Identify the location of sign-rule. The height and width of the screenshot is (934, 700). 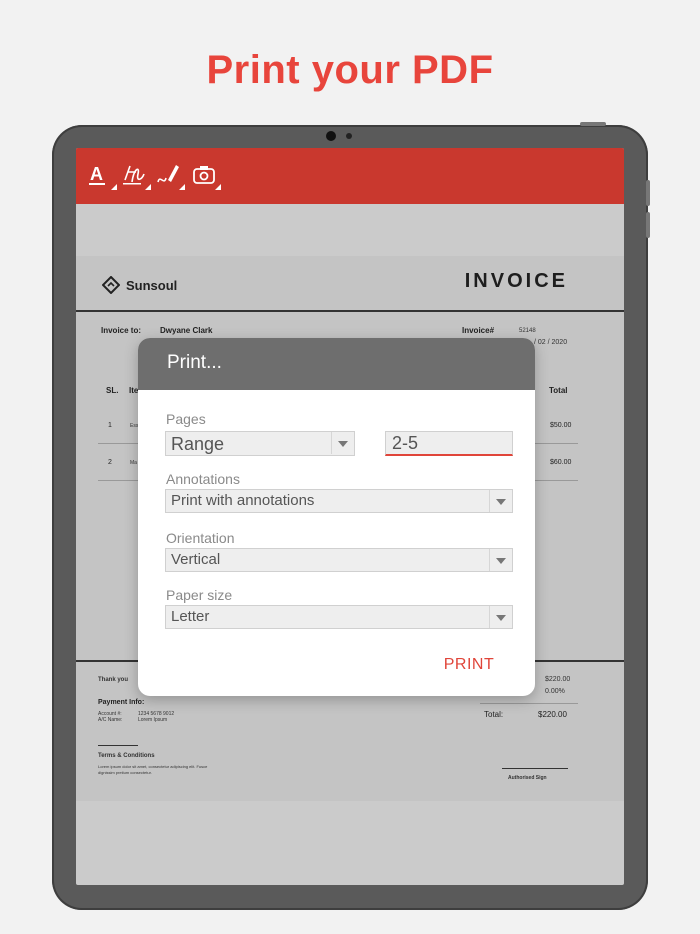
(535, 768).